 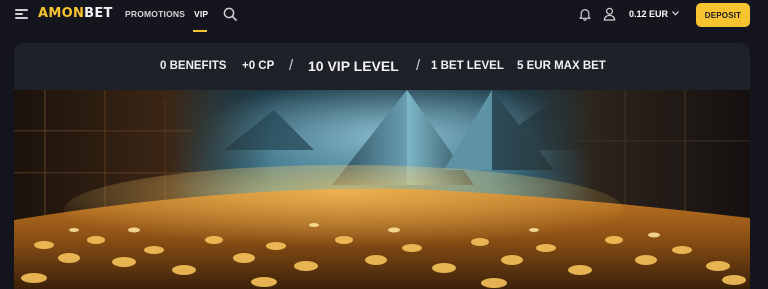 I want to click on bell-icon, so click(x=585, y=14).